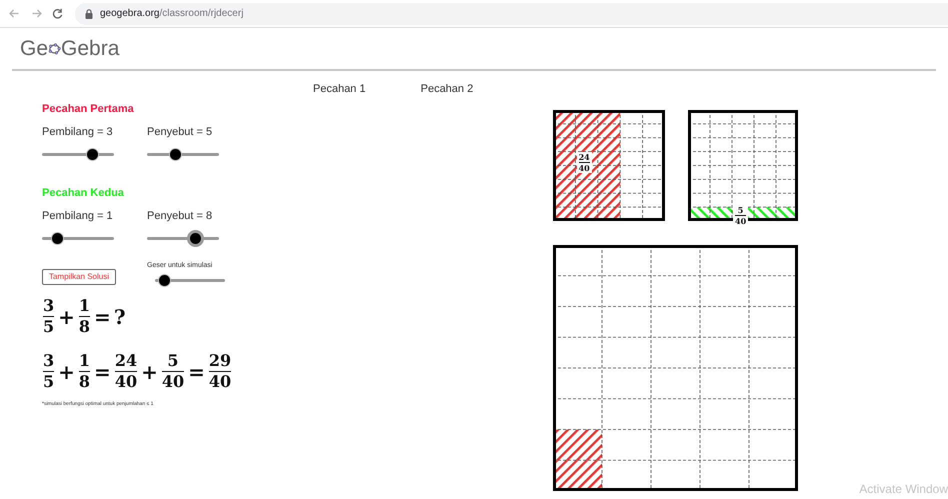 The image size is (948, 499). Describe the element at coordinates (180, 132) in the screenshot. I see `slider-label: Penyebut = 5` at that location.